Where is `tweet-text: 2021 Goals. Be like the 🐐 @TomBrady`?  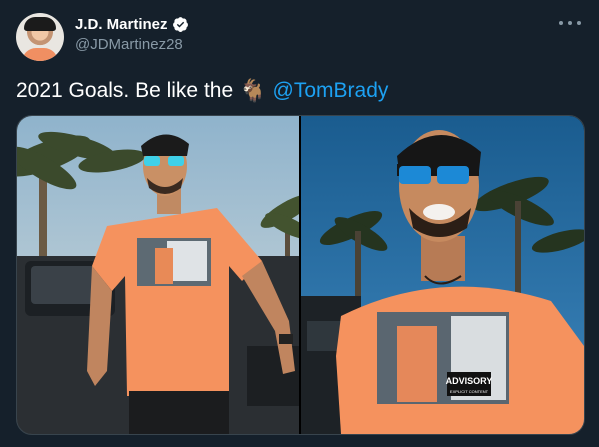 tweet-text: 2021 Goals. Be like the 🐐 @TomBrady is located at coordinates (202, 91).